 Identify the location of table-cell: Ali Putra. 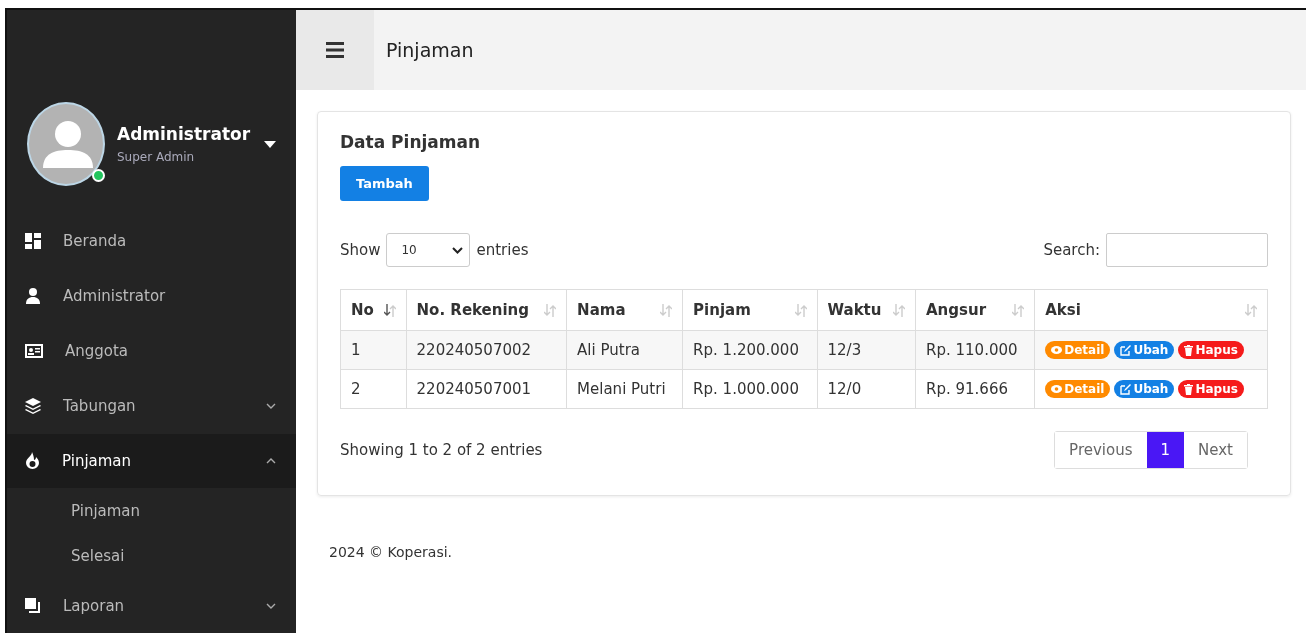
(624, 350).